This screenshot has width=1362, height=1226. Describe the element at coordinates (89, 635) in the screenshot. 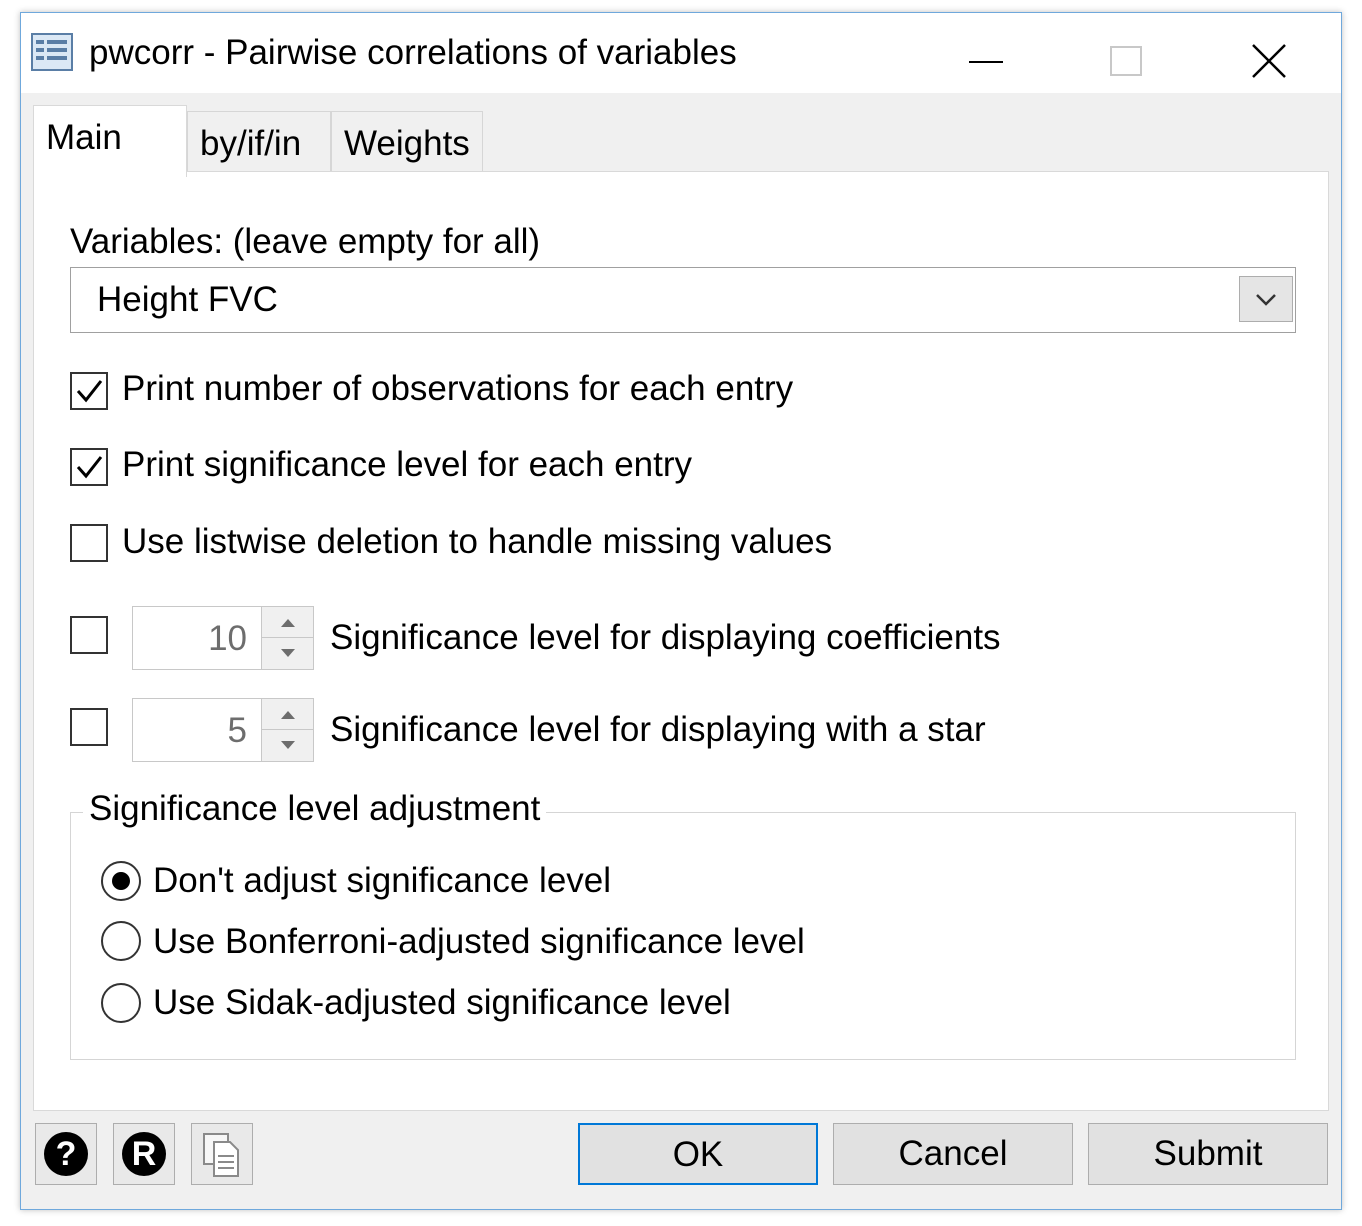

I see `sig-coef-checkbox` at that location.